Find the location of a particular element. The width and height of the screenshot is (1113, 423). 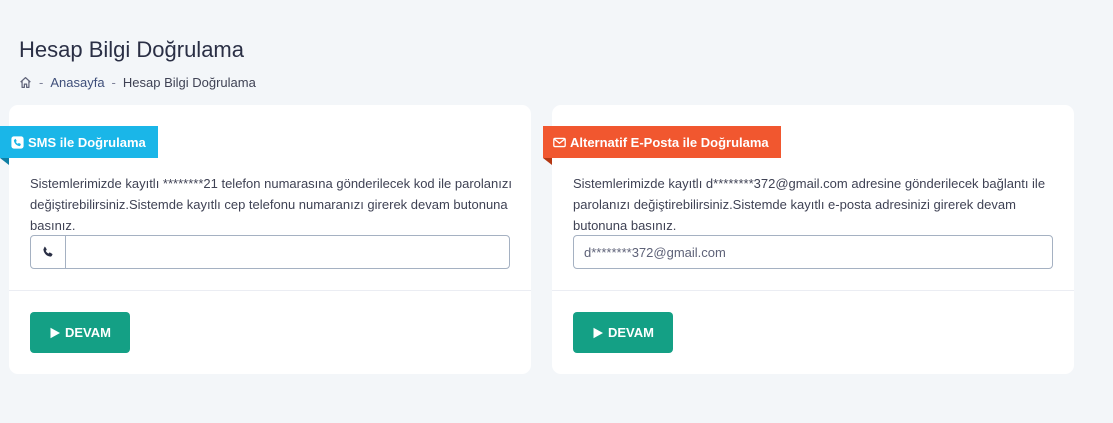

phone-number-input is located at coordinates (287, 252).